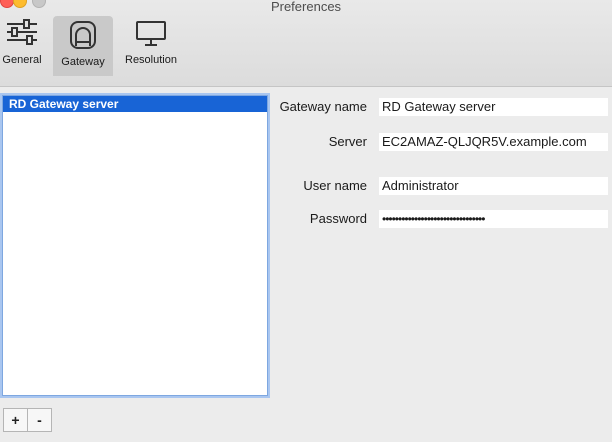  What do you see at coordinates (15, 420) in the screenshot?
I see `add-gateway-button: +` at bounding box center [15, 420].